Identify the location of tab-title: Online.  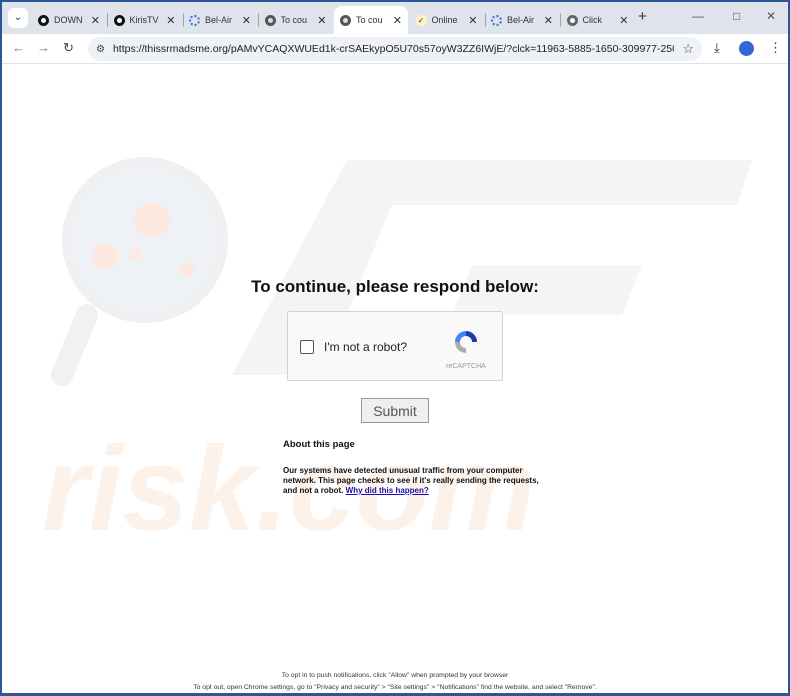
(444, 20).